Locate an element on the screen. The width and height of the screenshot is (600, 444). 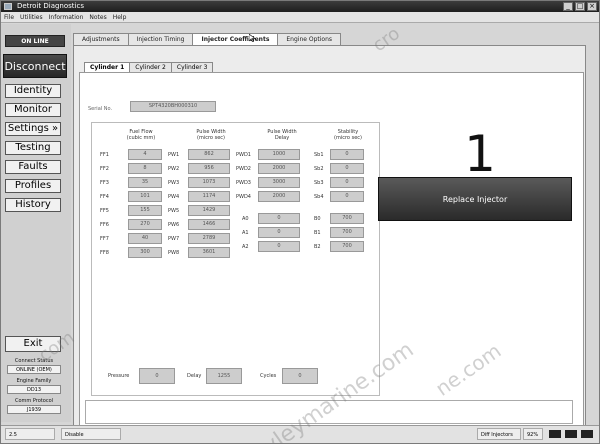
menu-help: Help is located at coordinates (120, 17).